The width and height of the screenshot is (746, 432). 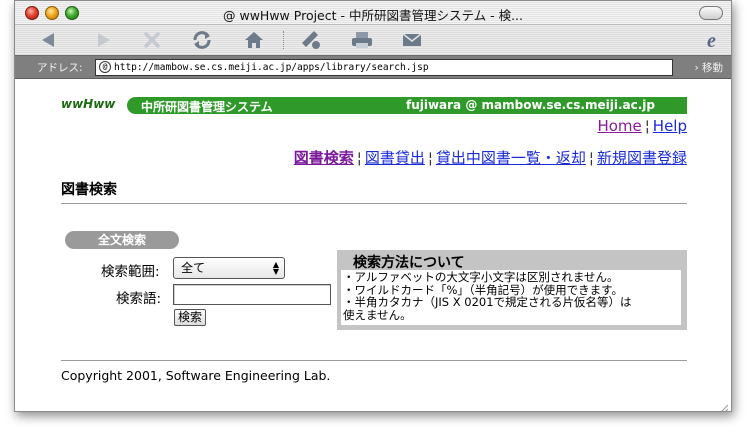 I want to click on home-icon, so click(x=254, y=40).